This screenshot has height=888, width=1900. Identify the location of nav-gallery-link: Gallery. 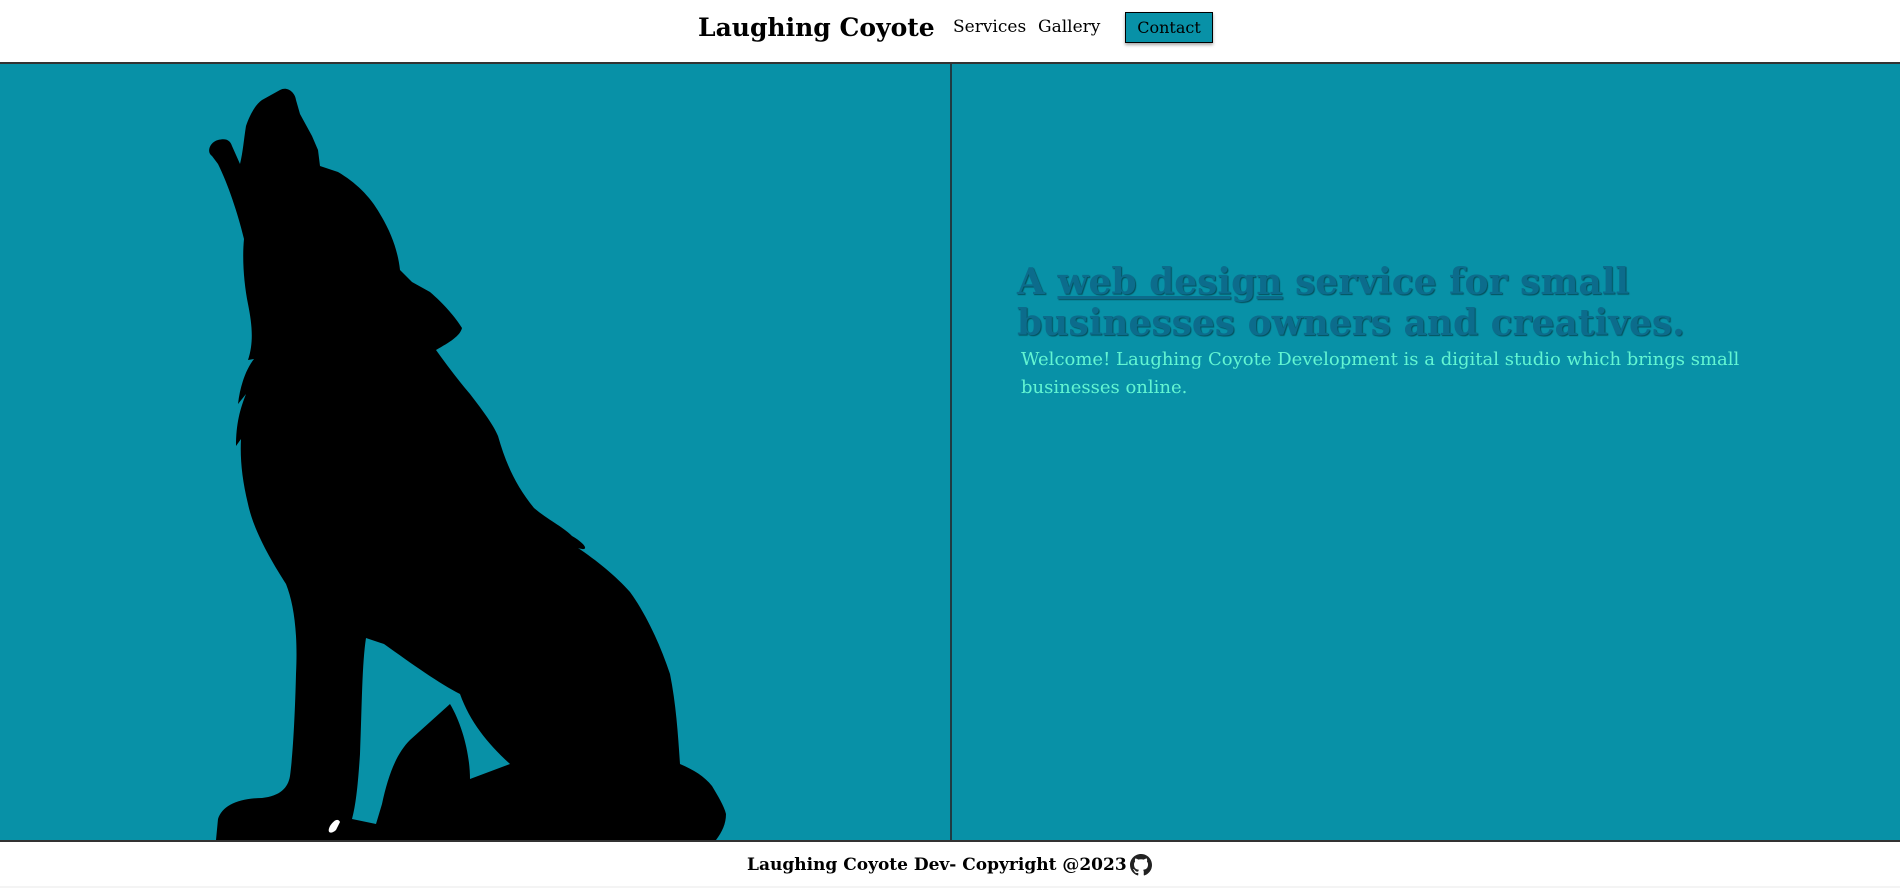
(1069, 27).